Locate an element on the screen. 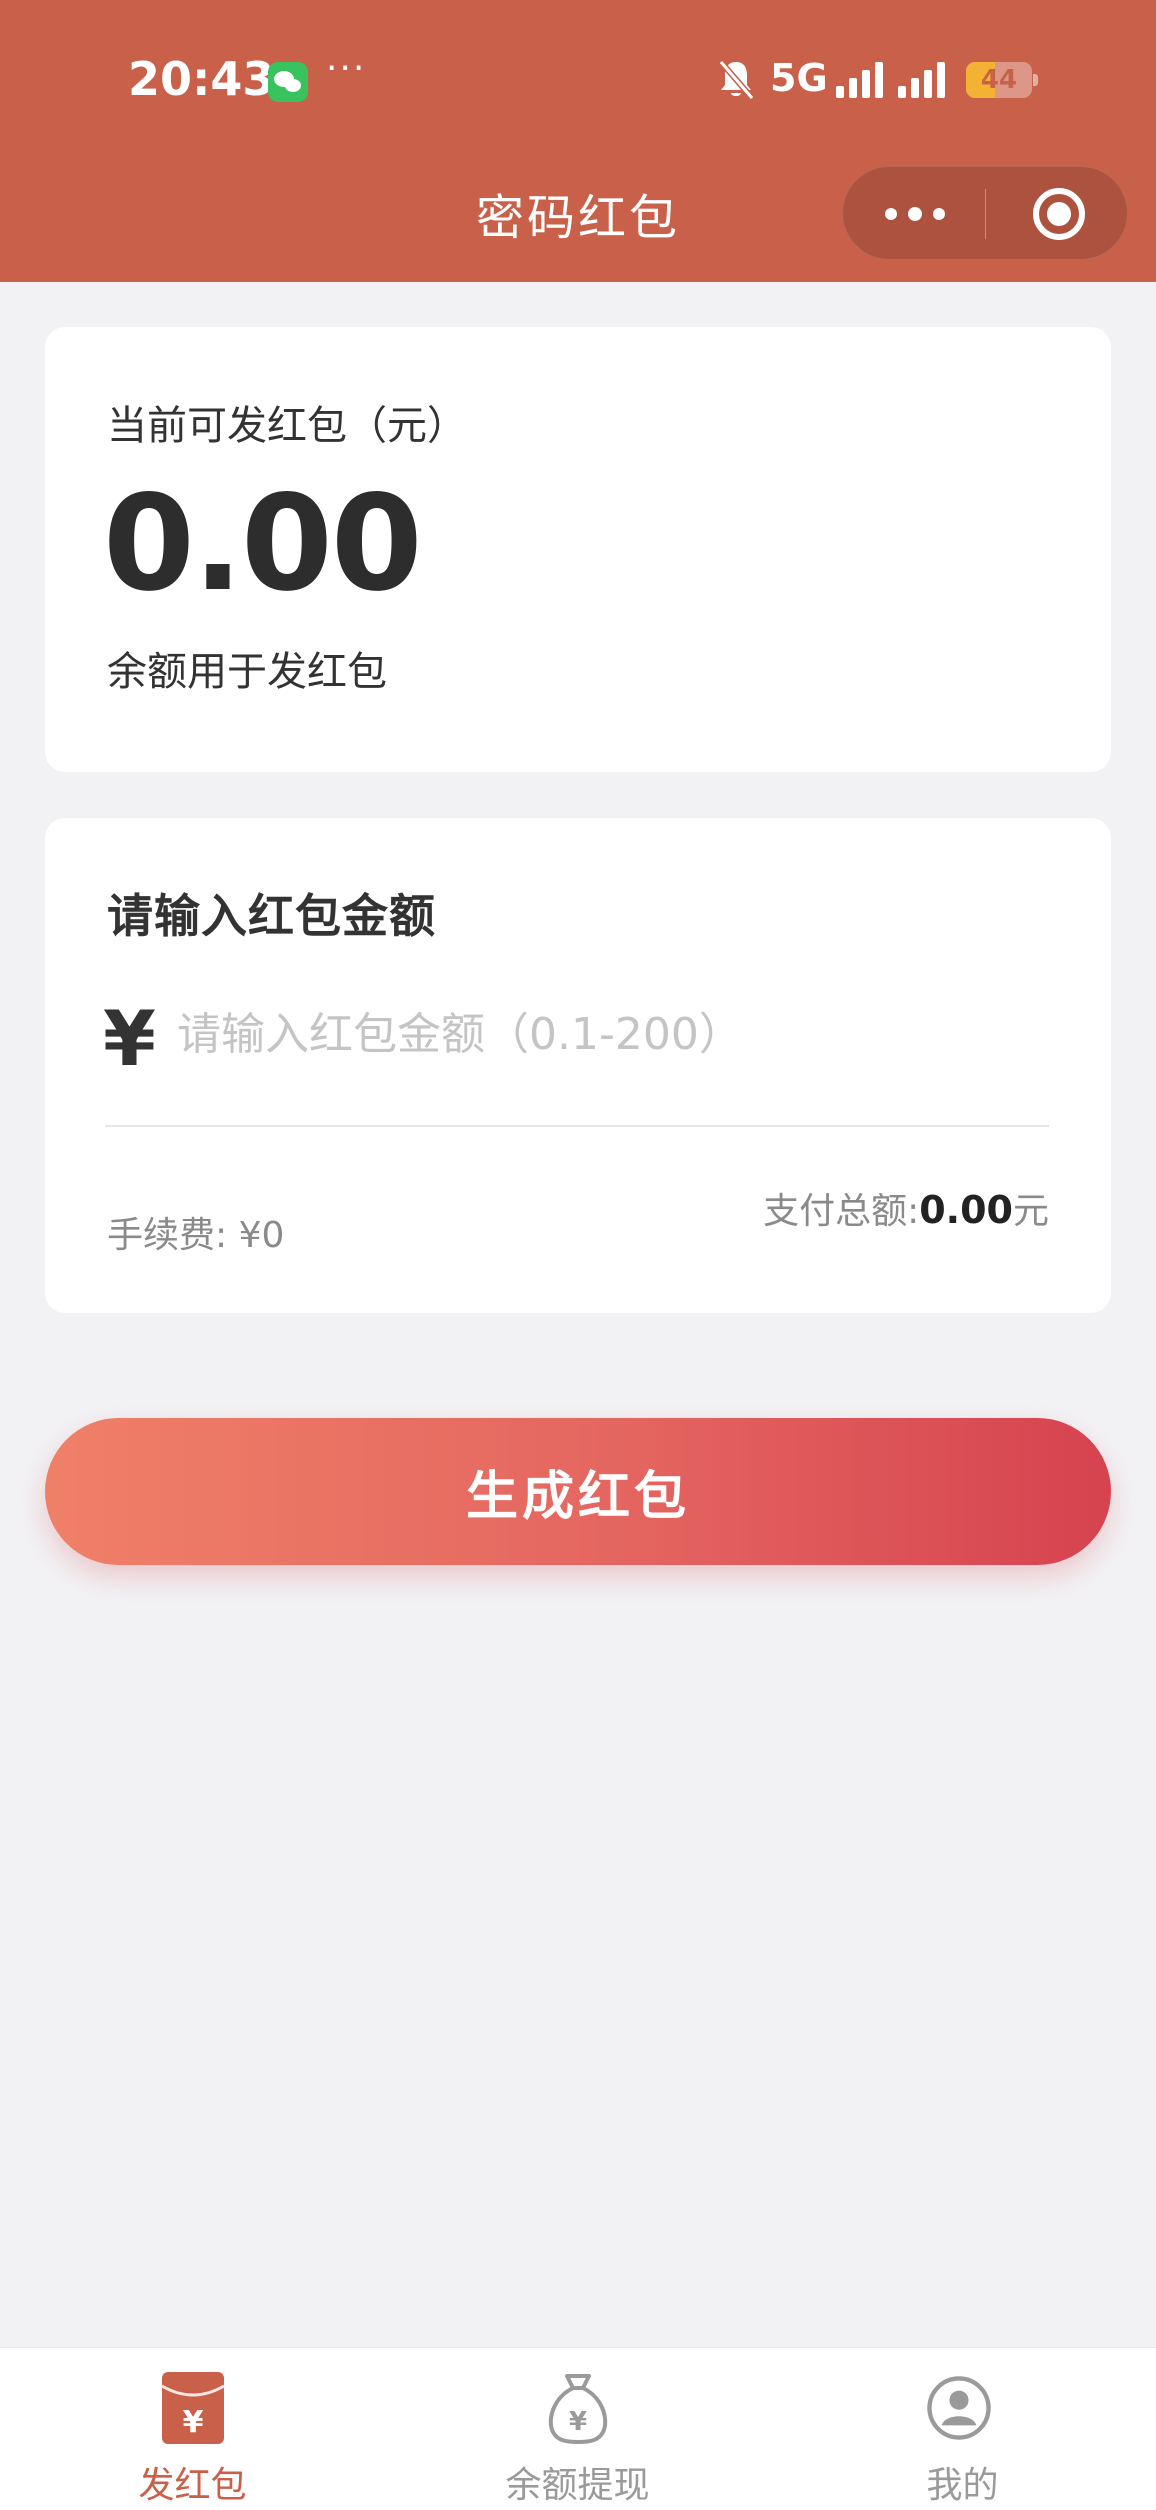  network-label: 5G is located at coordinates (799, 78).